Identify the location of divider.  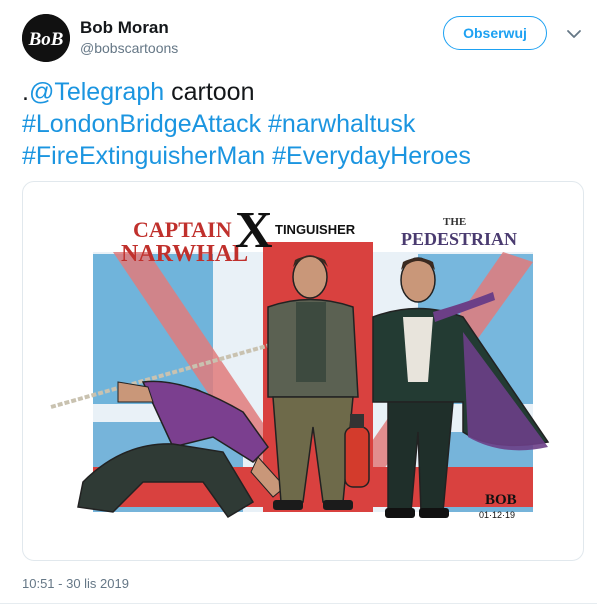
(298, 603).